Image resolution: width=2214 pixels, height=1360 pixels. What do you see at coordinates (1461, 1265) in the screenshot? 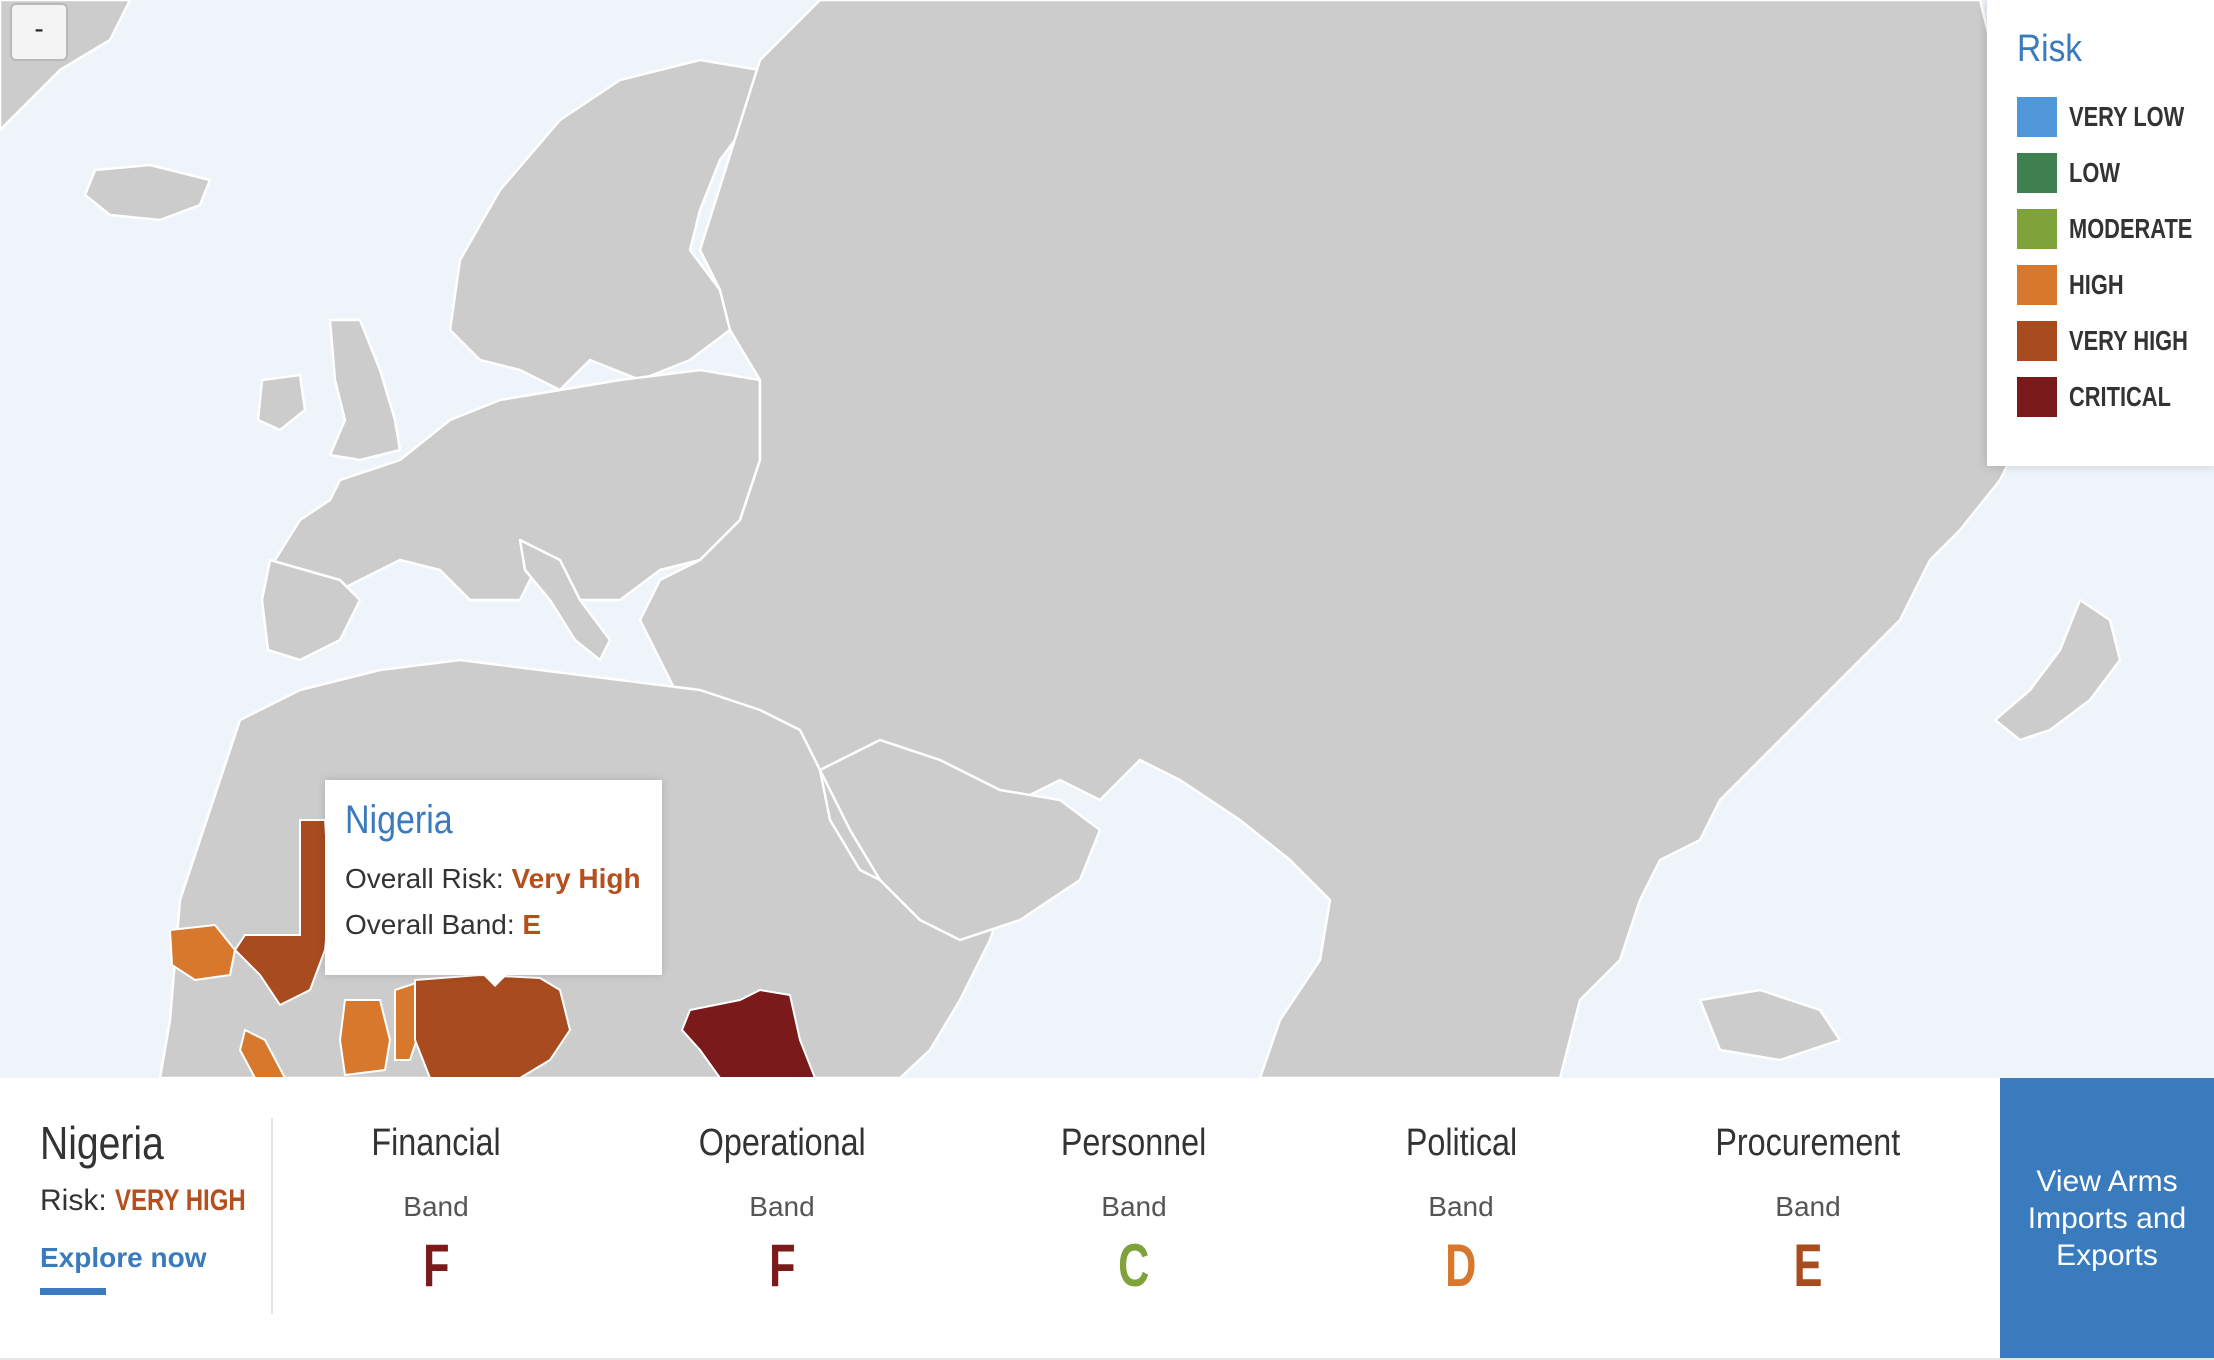
I see `category-grade: D` at bounding box center [1461, 1265].